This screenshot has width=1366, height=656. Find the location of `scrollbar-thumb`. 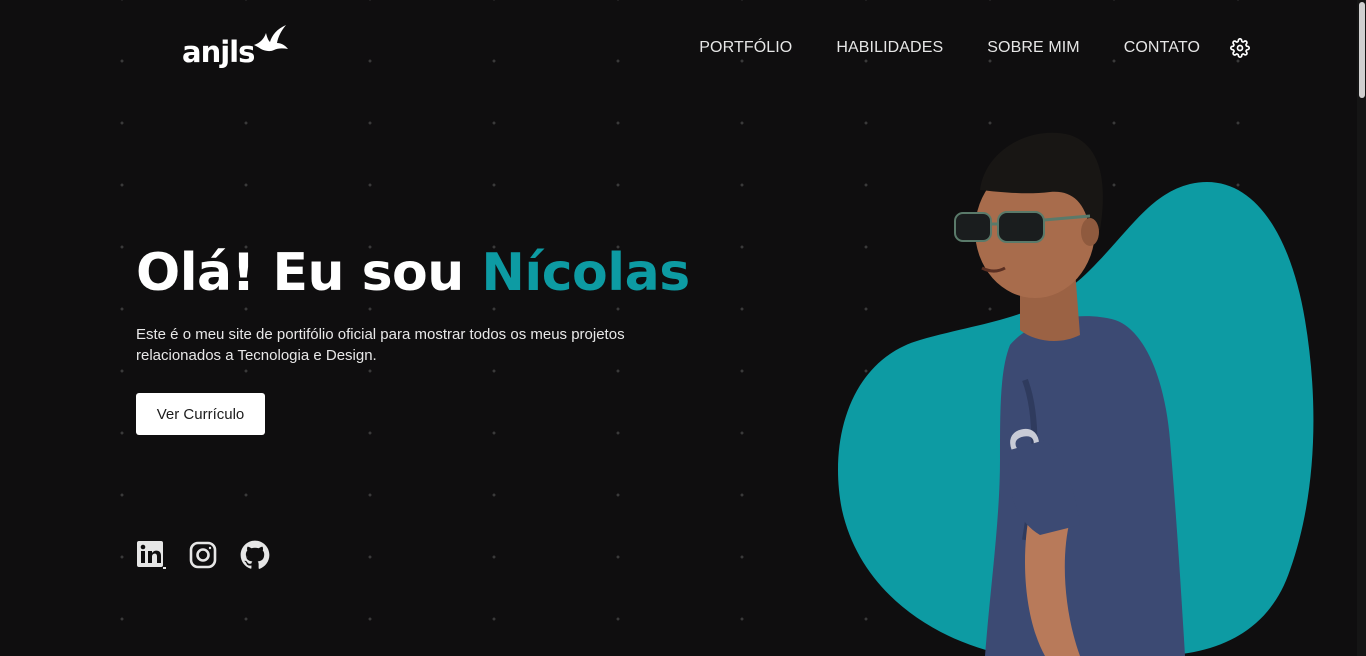

scrollbar-thumb is located at coordinates (1362, 50).